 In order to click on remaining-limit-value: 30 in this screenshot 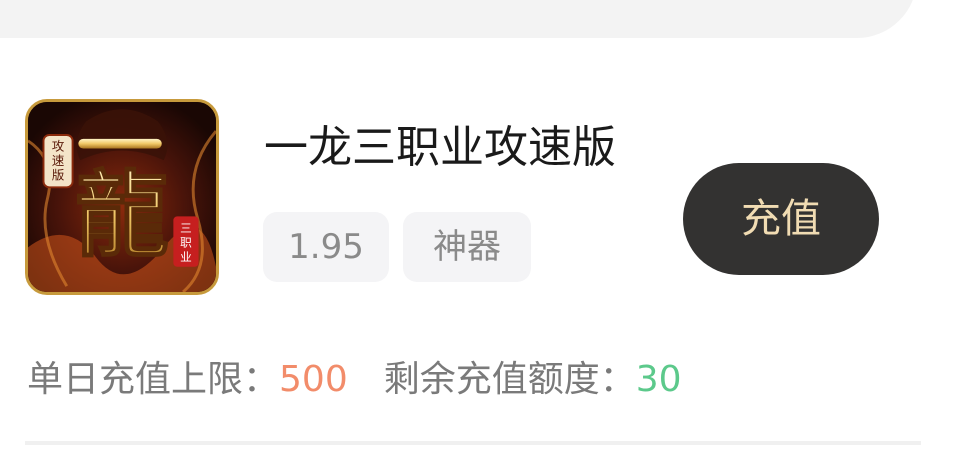, I will do `click(658, 379)`.